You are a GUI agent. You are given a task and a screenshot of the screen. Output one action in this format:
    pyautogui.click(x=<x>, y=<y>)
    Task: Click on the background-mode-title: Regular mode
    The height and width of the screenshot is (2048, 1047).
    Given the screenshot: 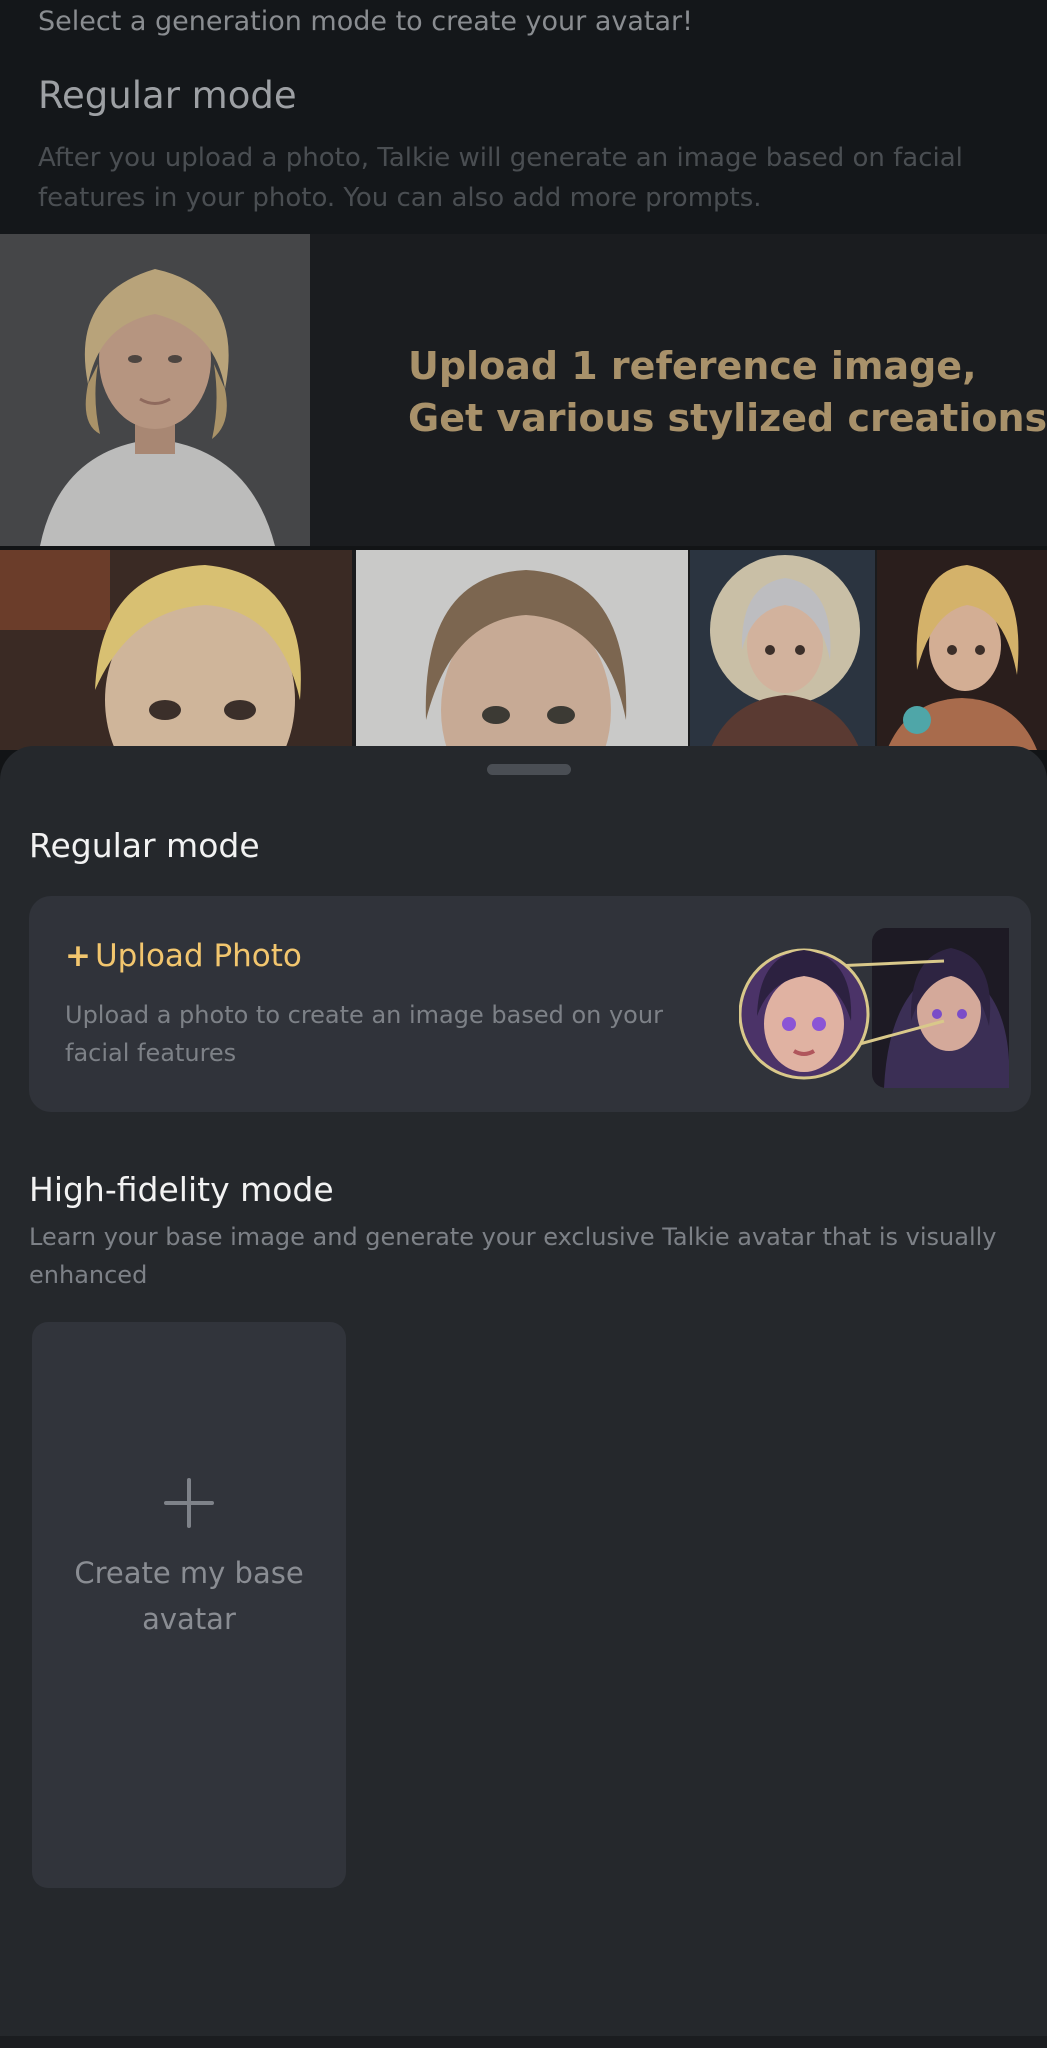 What is the action you would take?
    pyautogui.click(x=167, y=95)
    